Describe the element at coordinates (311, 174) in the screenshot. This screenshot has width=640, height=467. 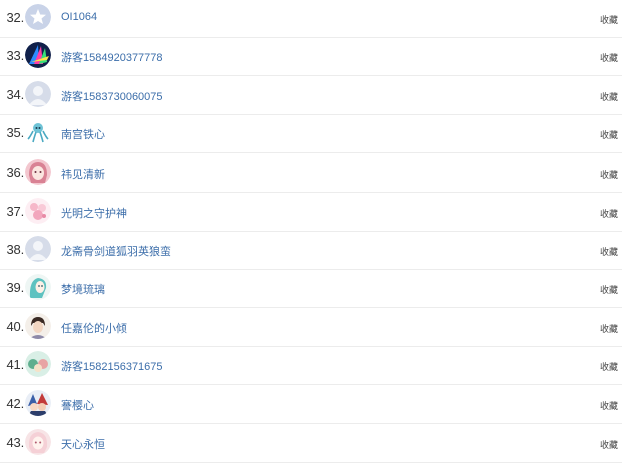
I see `list-item: 36. 祎见清新 收藏` at that location.